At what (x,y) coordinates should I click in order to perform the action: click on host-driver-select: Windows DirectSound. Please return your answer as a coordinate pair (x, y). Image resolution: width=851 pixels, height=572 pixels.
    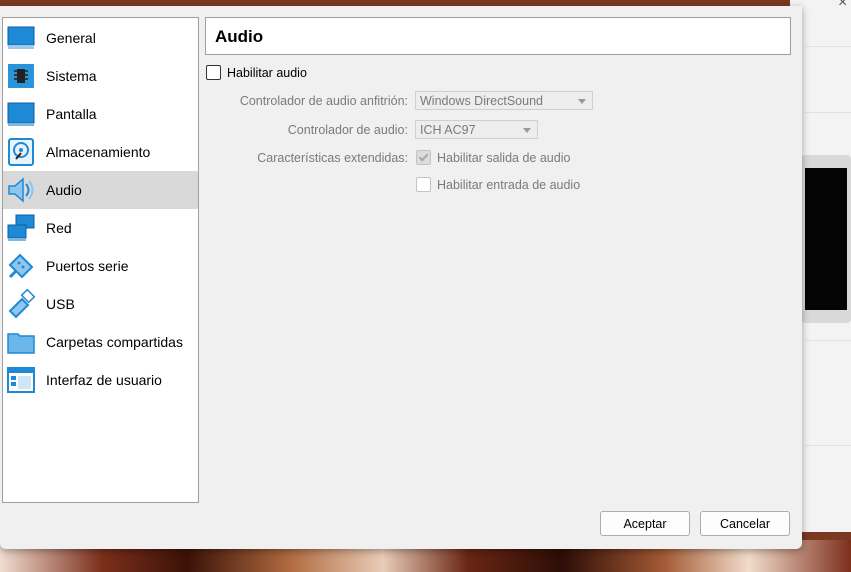
    Looking at the image, I should click on (504, 100).